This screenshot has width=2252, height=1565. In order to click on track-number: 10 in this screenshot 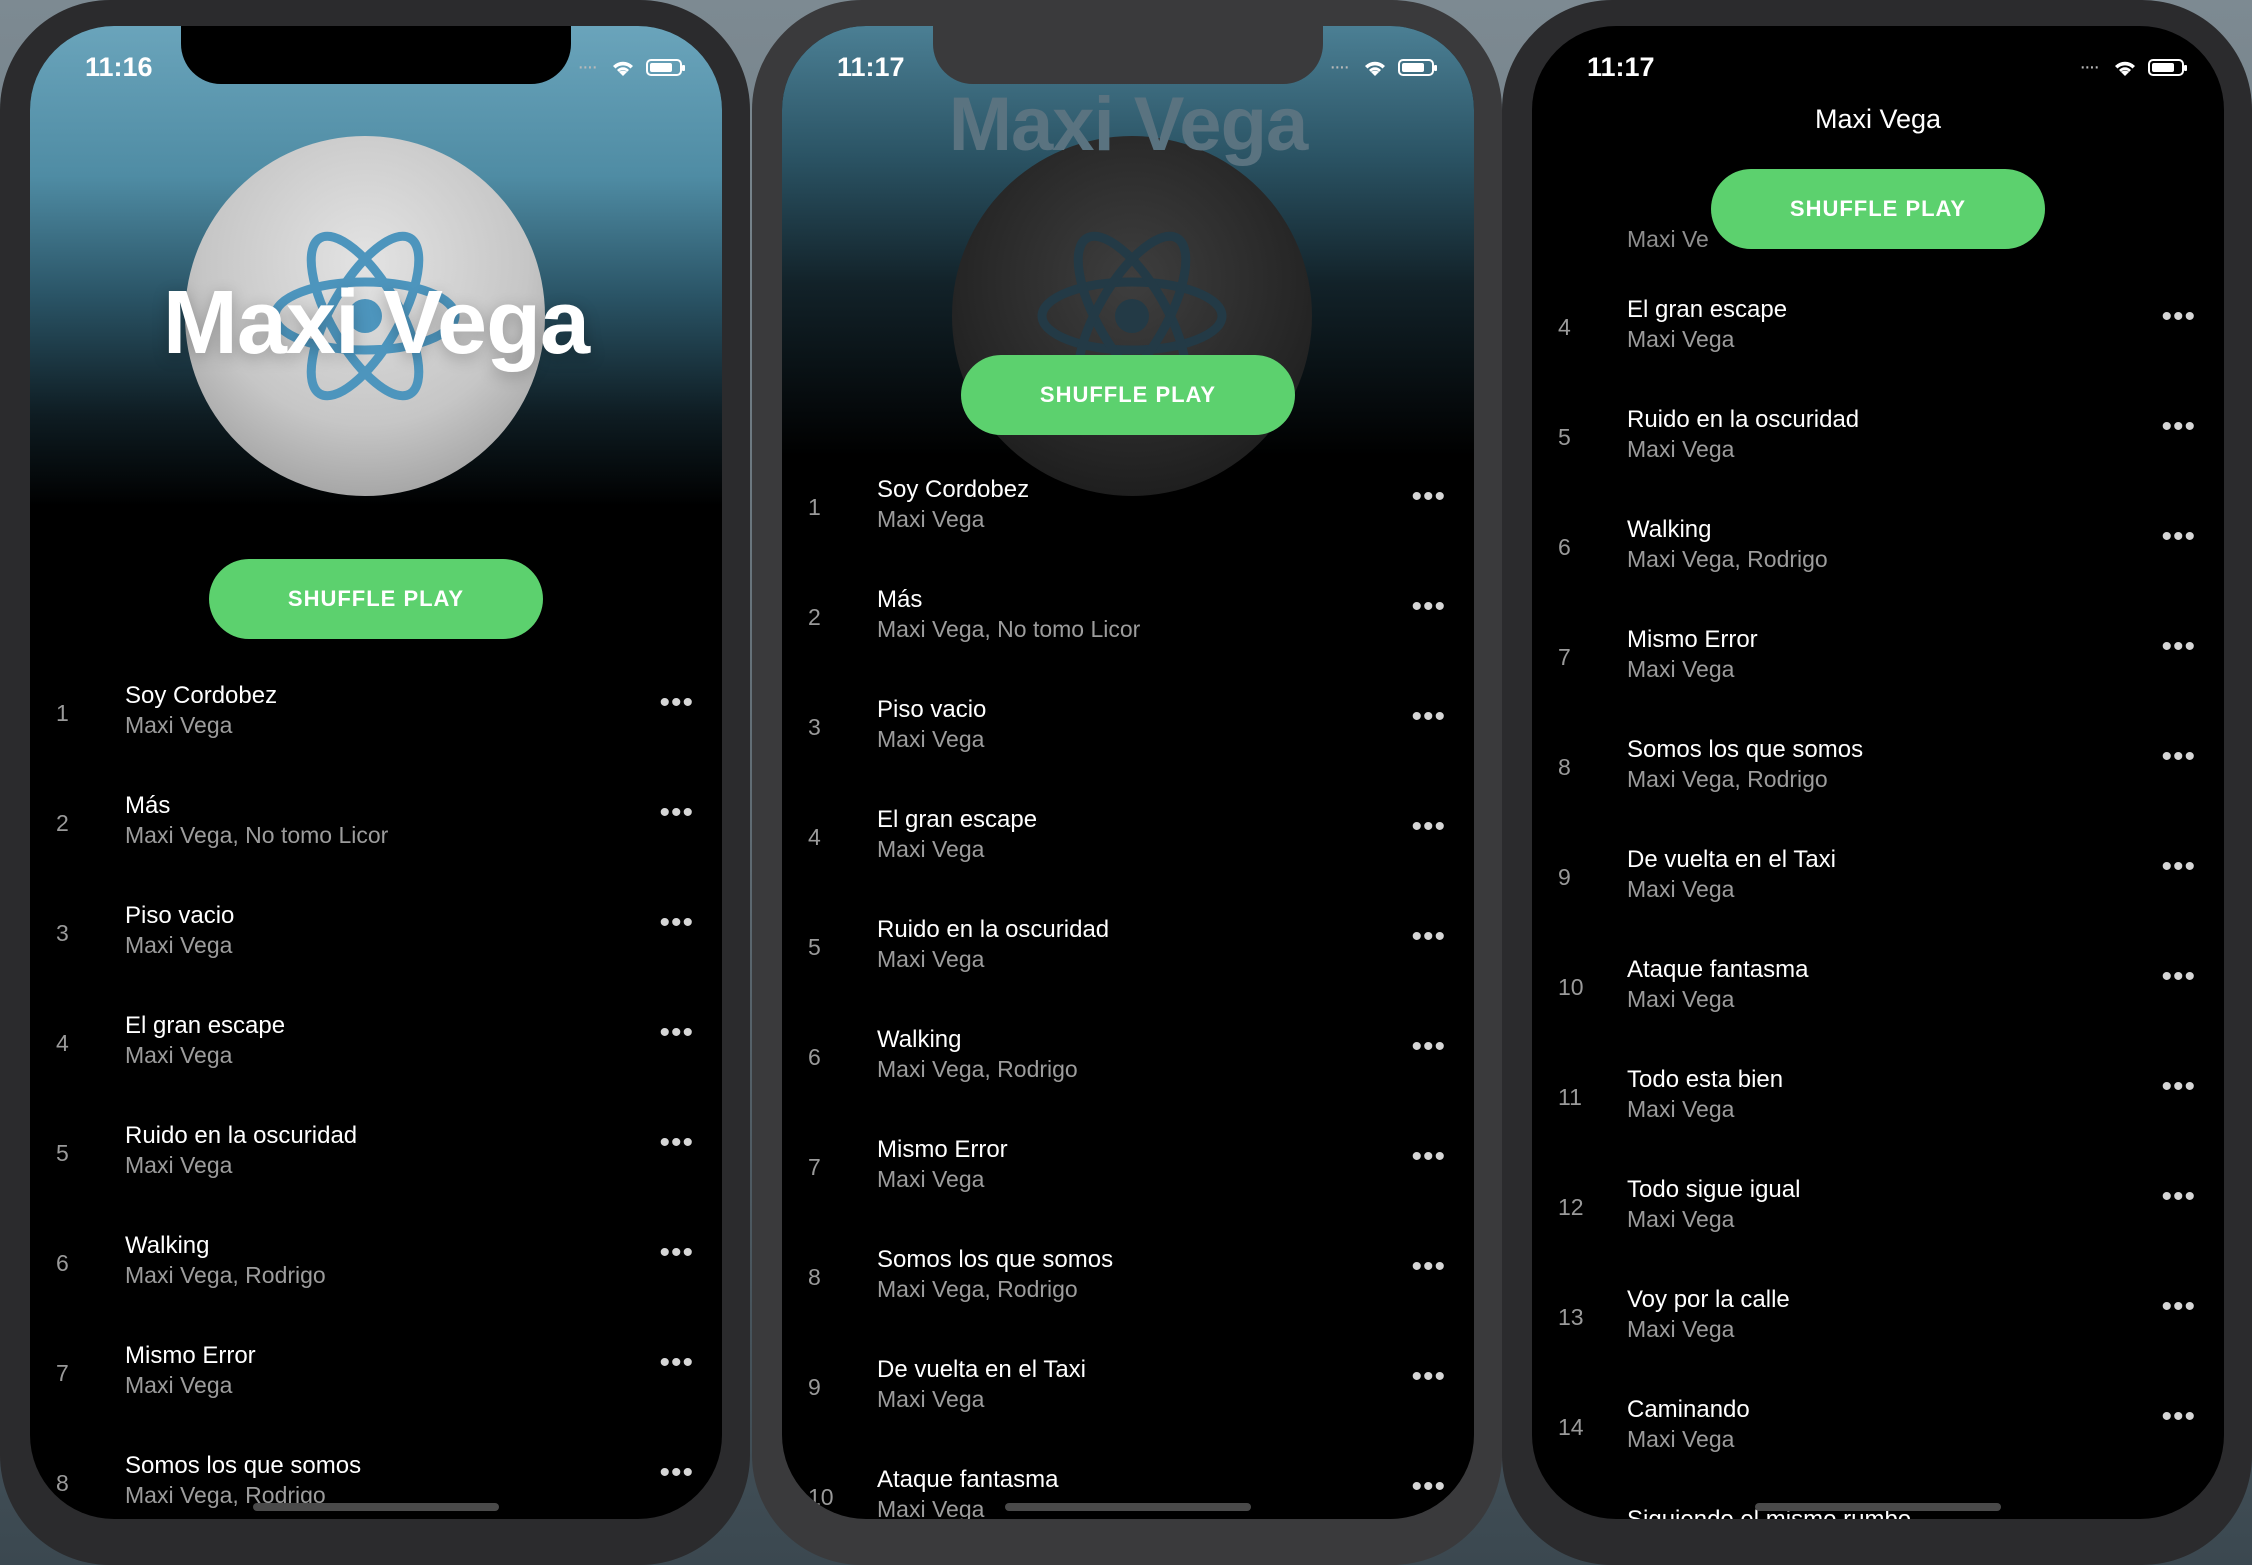, I will do `click(1571, 987)`.